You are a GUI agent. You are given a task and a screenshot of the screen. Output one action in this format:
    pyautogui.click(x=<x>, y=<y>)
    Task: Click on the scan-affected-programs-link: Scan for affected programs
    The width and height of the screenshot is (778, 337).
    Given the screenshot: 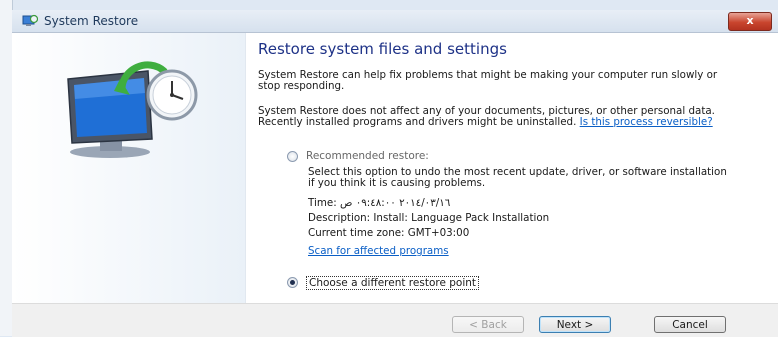 What is the action you would take?
    pyautogui.click(x=378, y=251)
    